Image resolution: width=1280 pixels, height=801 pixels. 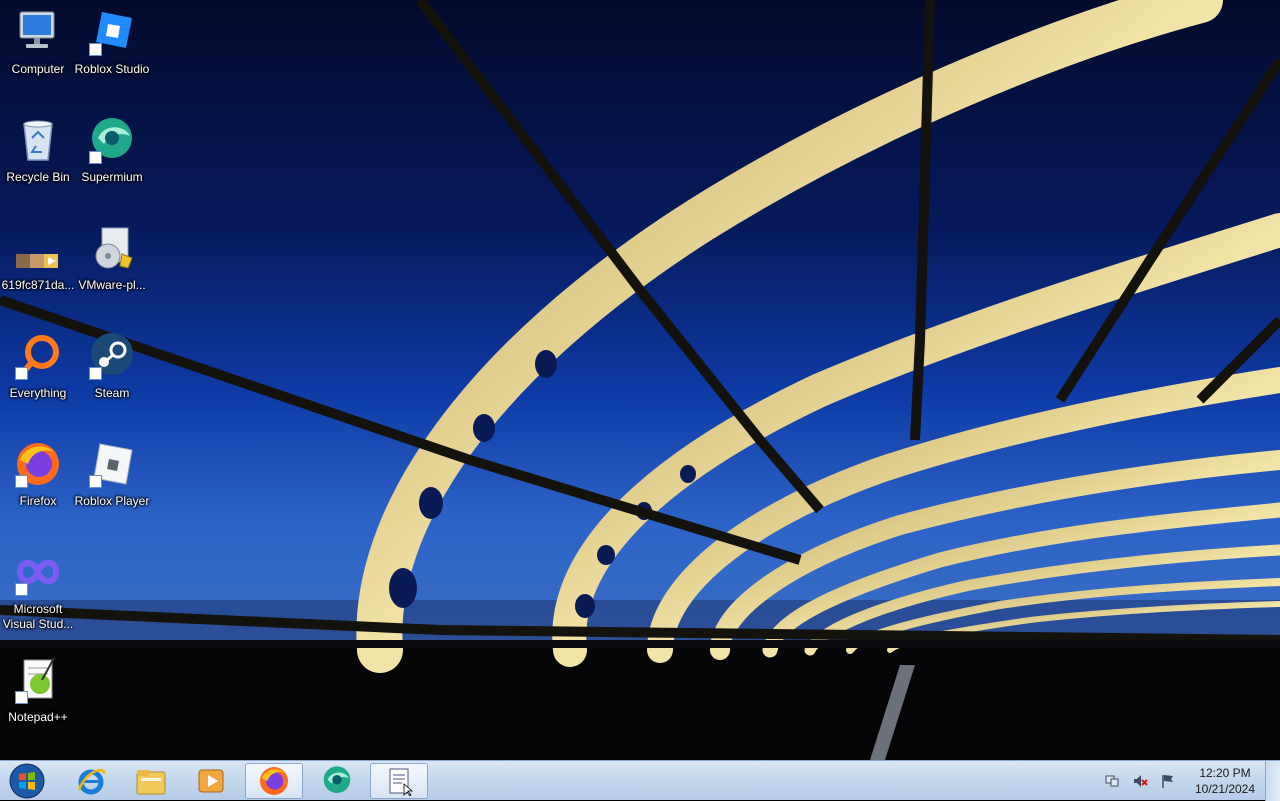 I want to click on taskbar-internet-explorer, so click(x=91, y=781).